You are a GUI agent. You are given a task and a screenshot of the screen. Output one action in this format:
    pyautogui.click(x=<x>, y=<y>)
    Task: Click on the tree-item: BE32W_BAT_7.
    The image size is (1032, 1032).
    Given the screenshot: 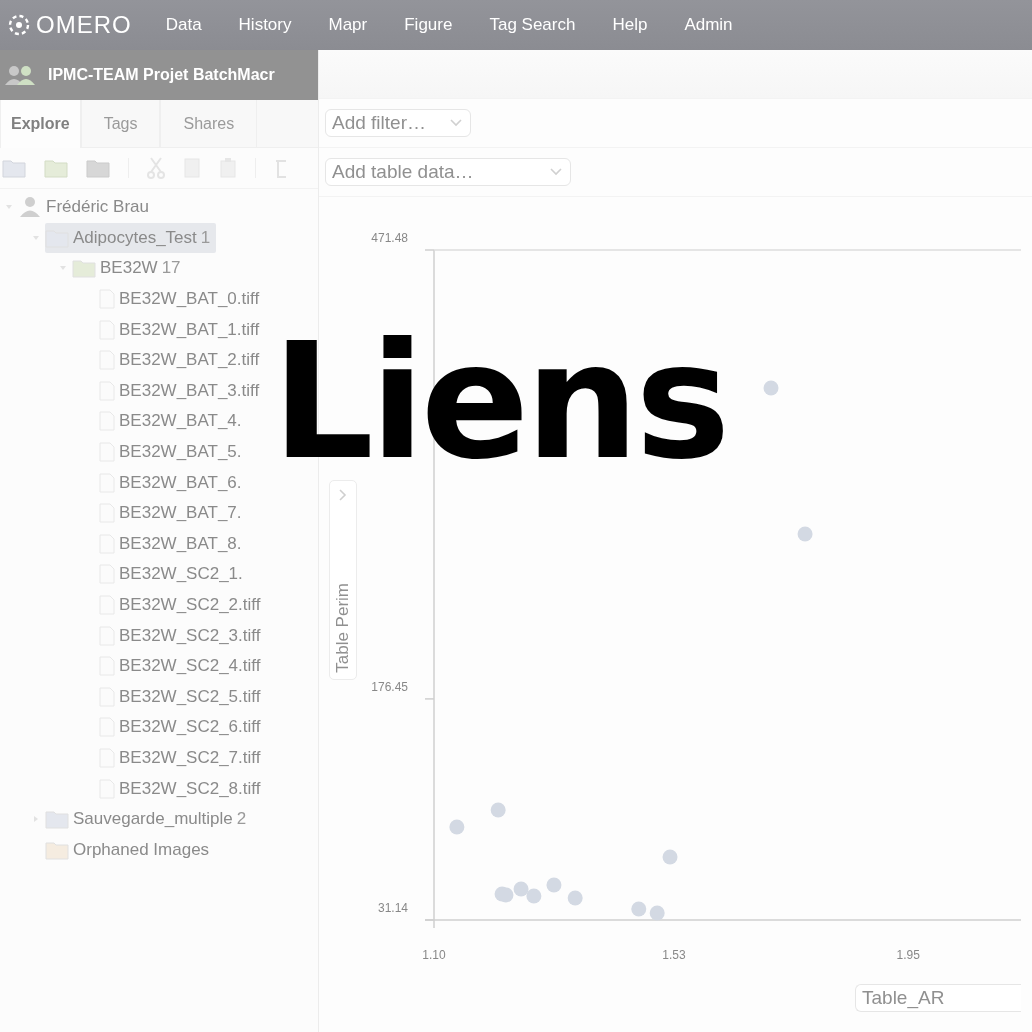 What is the action you would take?
    pyautogui.click(x=173, y=513)
    